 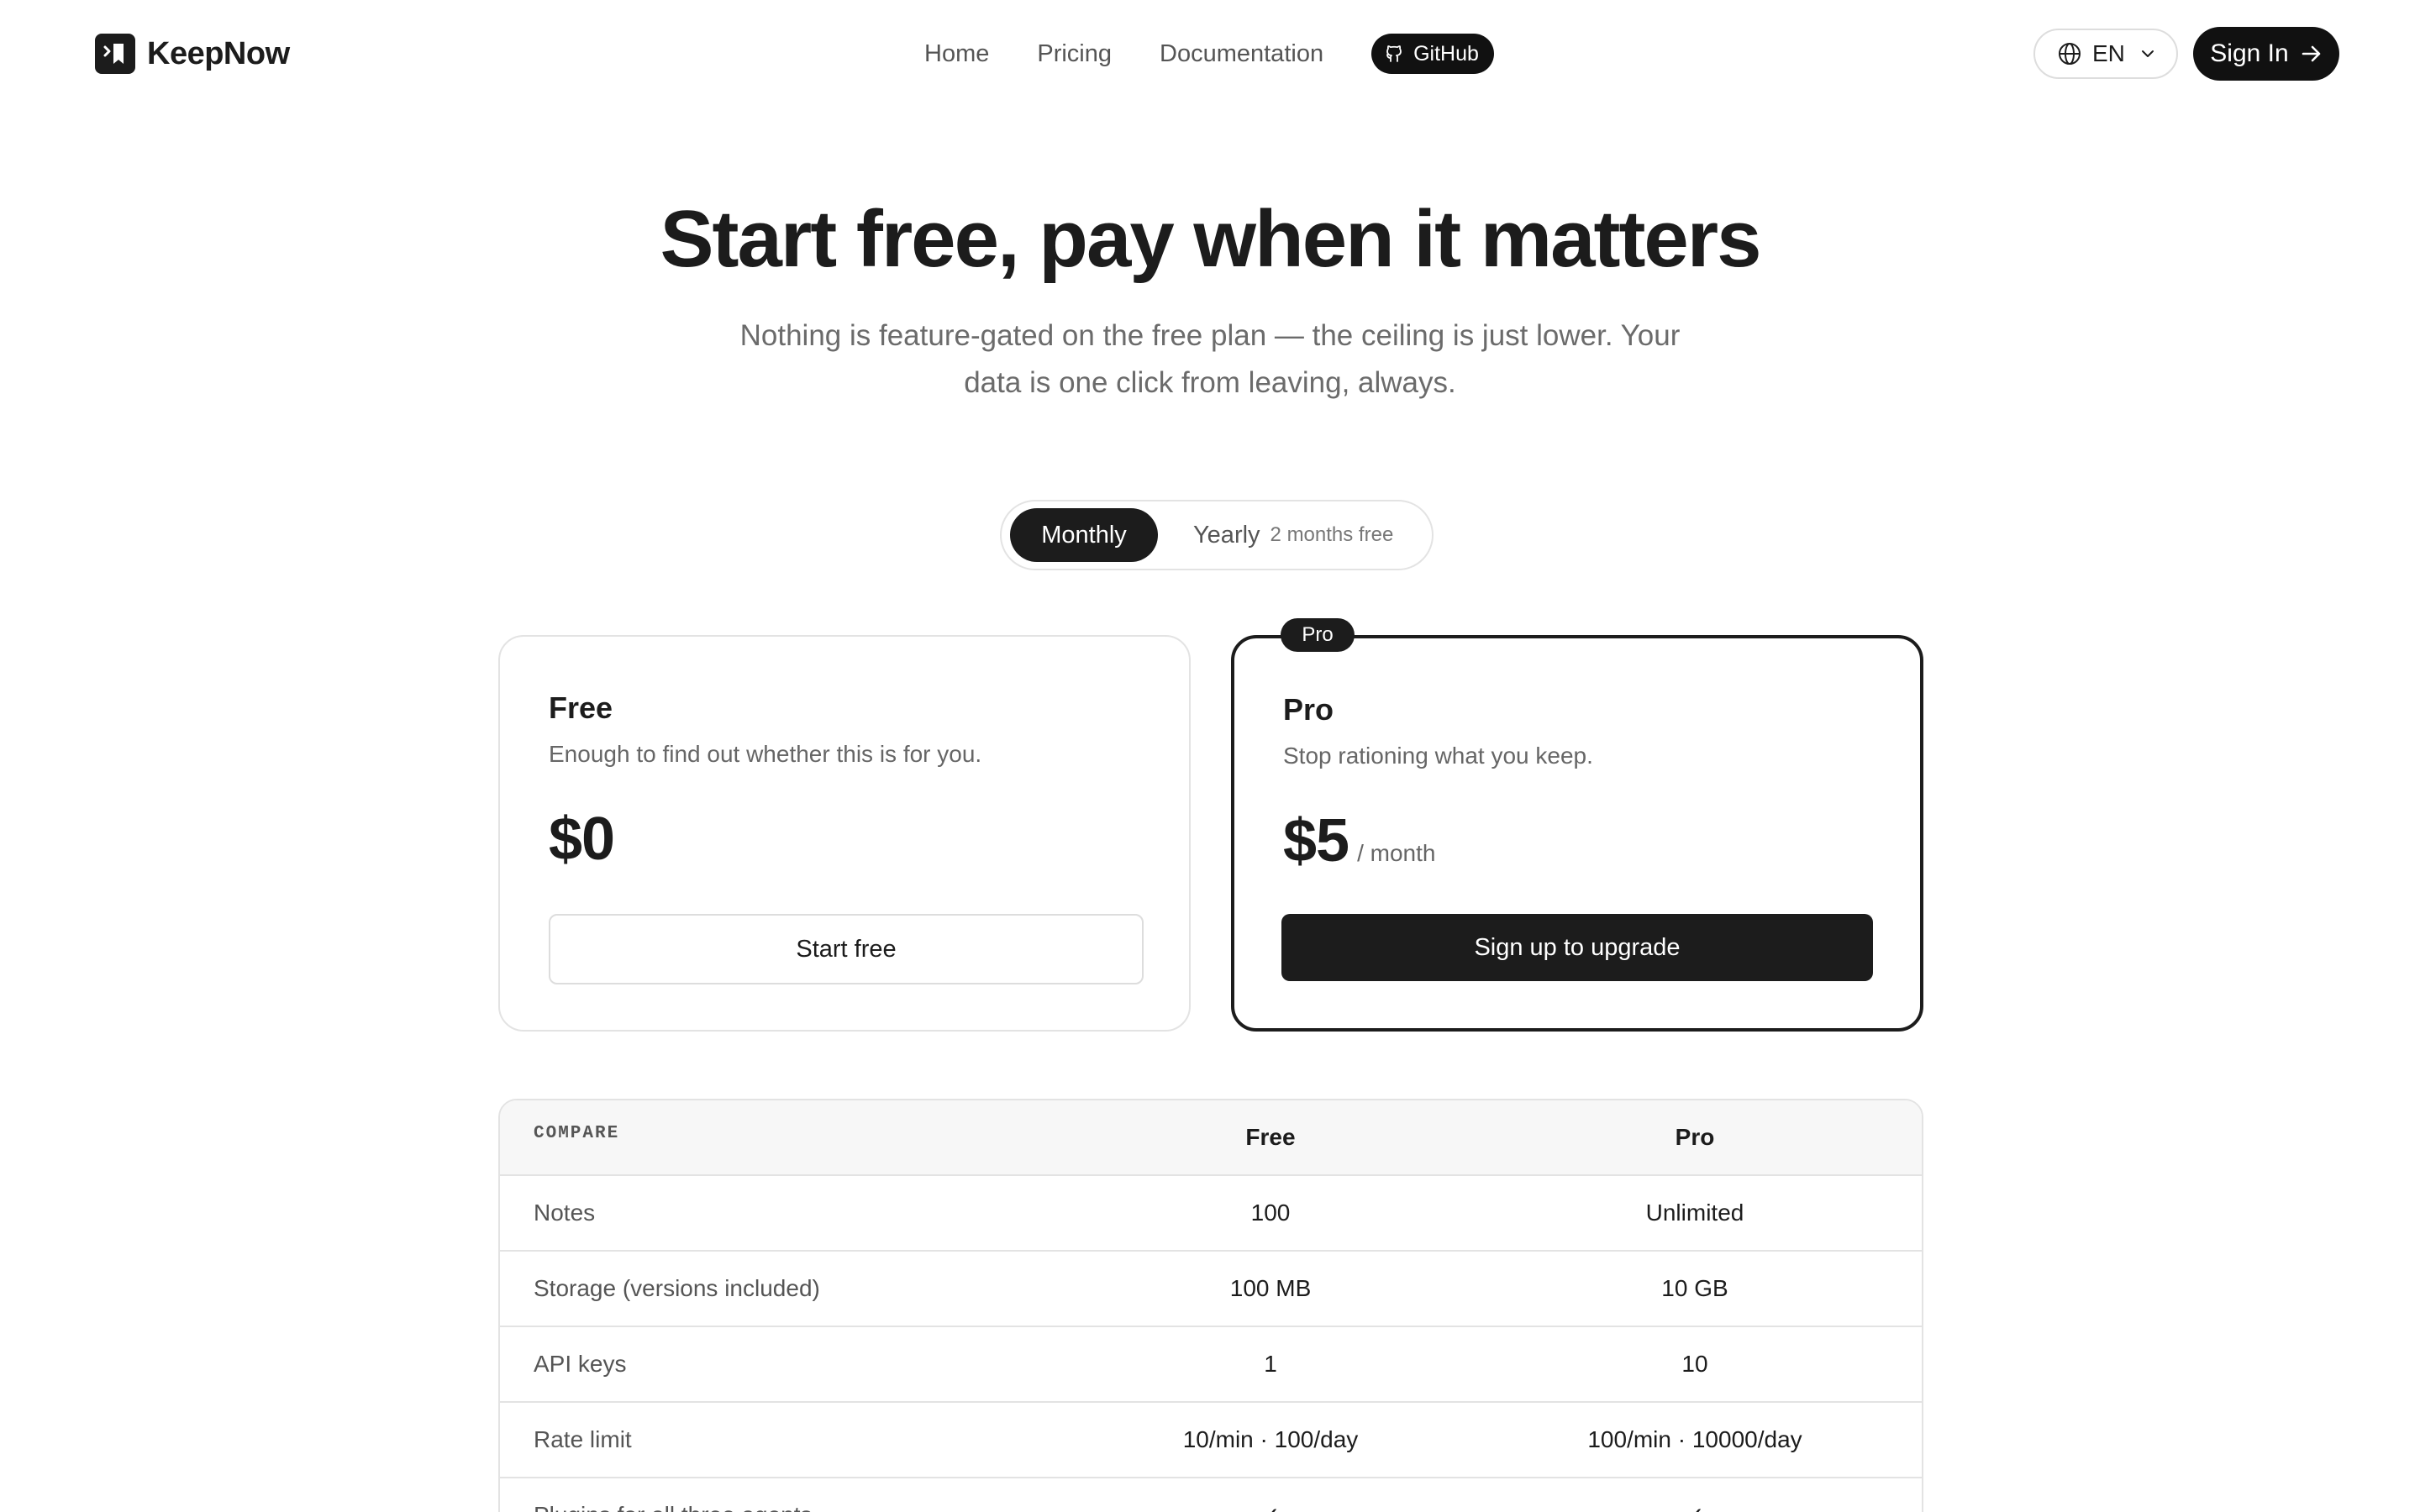 What do you see at coordinates (1316, 840) in the screenshot?
I see `plan-price-amount: $5` at bounding box center [1316, 840].